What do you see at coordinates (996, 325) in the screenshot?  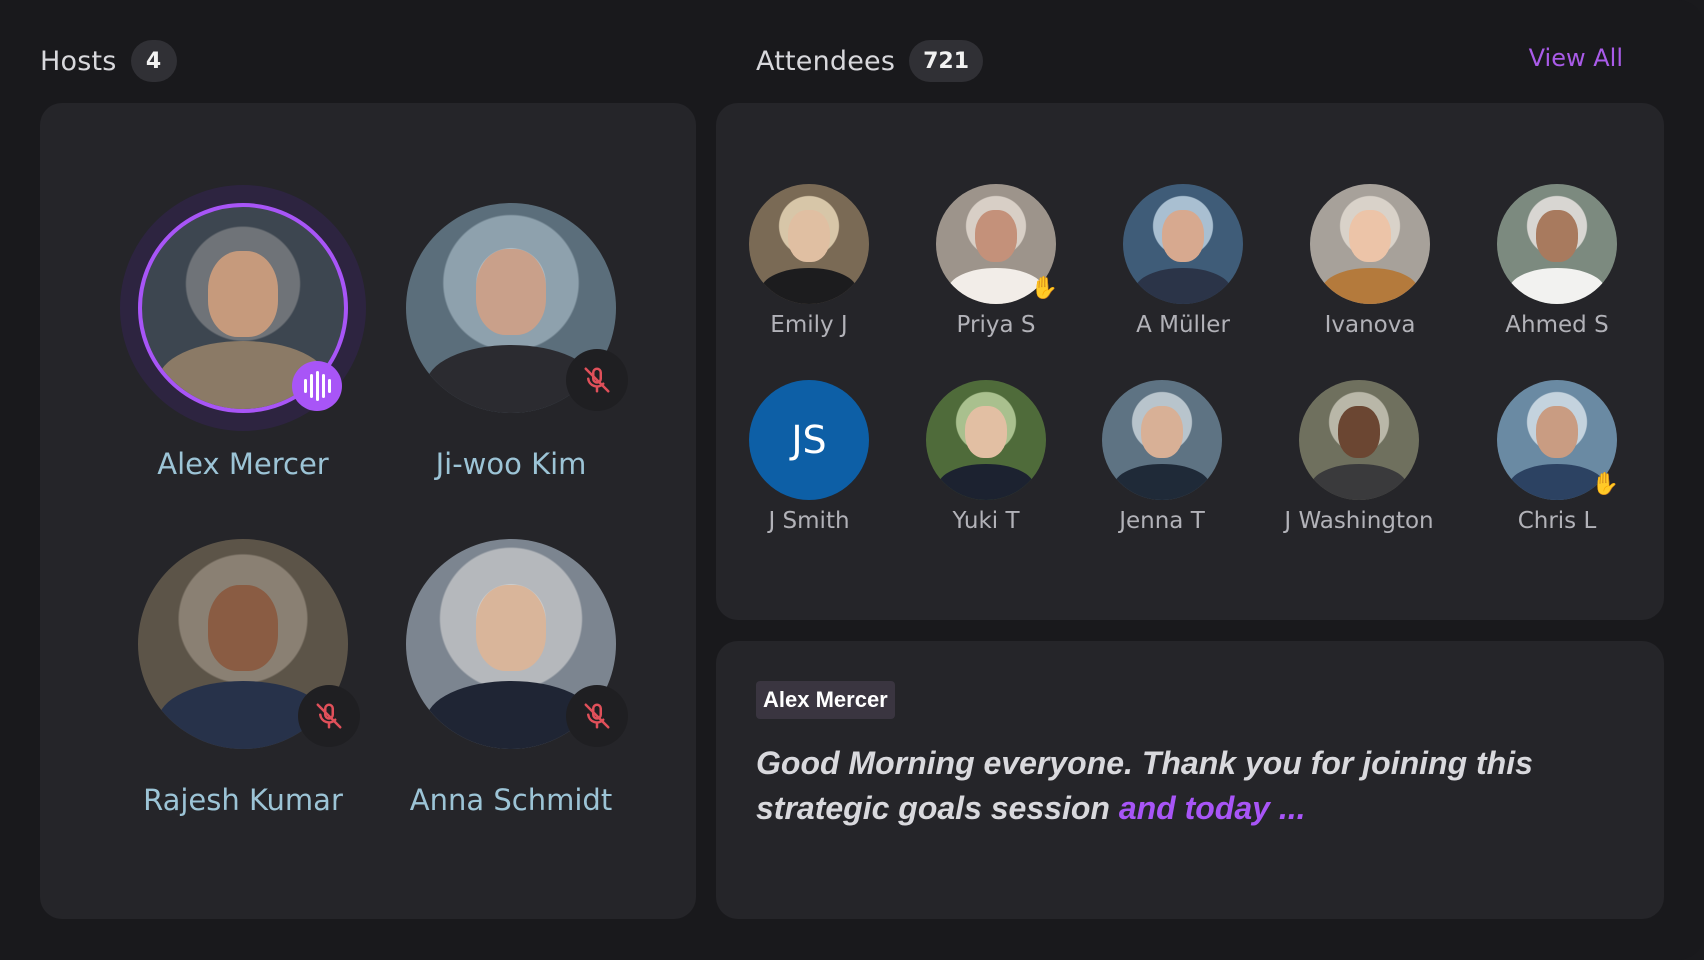 I see `attendee-name: Priya S` at bounding box center [996, 325].